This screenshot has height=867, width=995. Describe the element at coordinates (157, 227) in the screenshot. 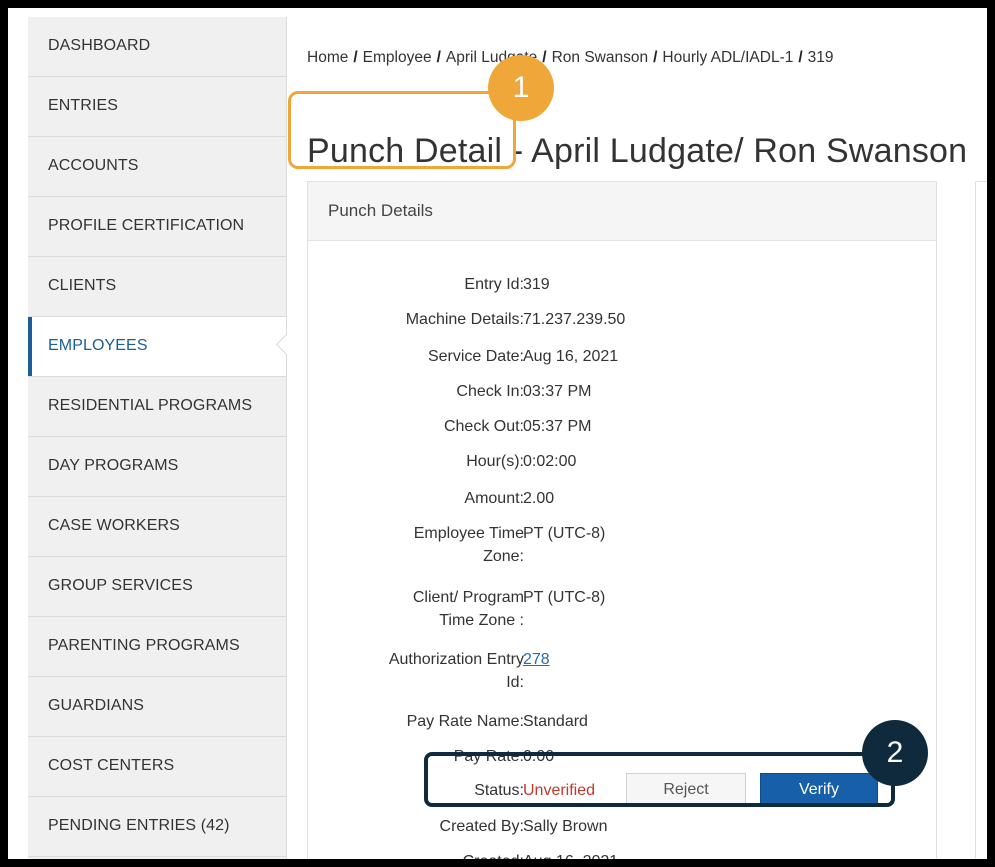

I see `sidebar-item-profile-certification: PROFILE CERTIFICATION` at that location.